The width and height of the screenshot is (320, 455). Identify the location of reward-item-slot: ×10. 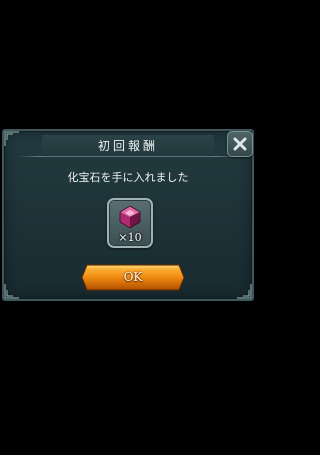
(130, 223).